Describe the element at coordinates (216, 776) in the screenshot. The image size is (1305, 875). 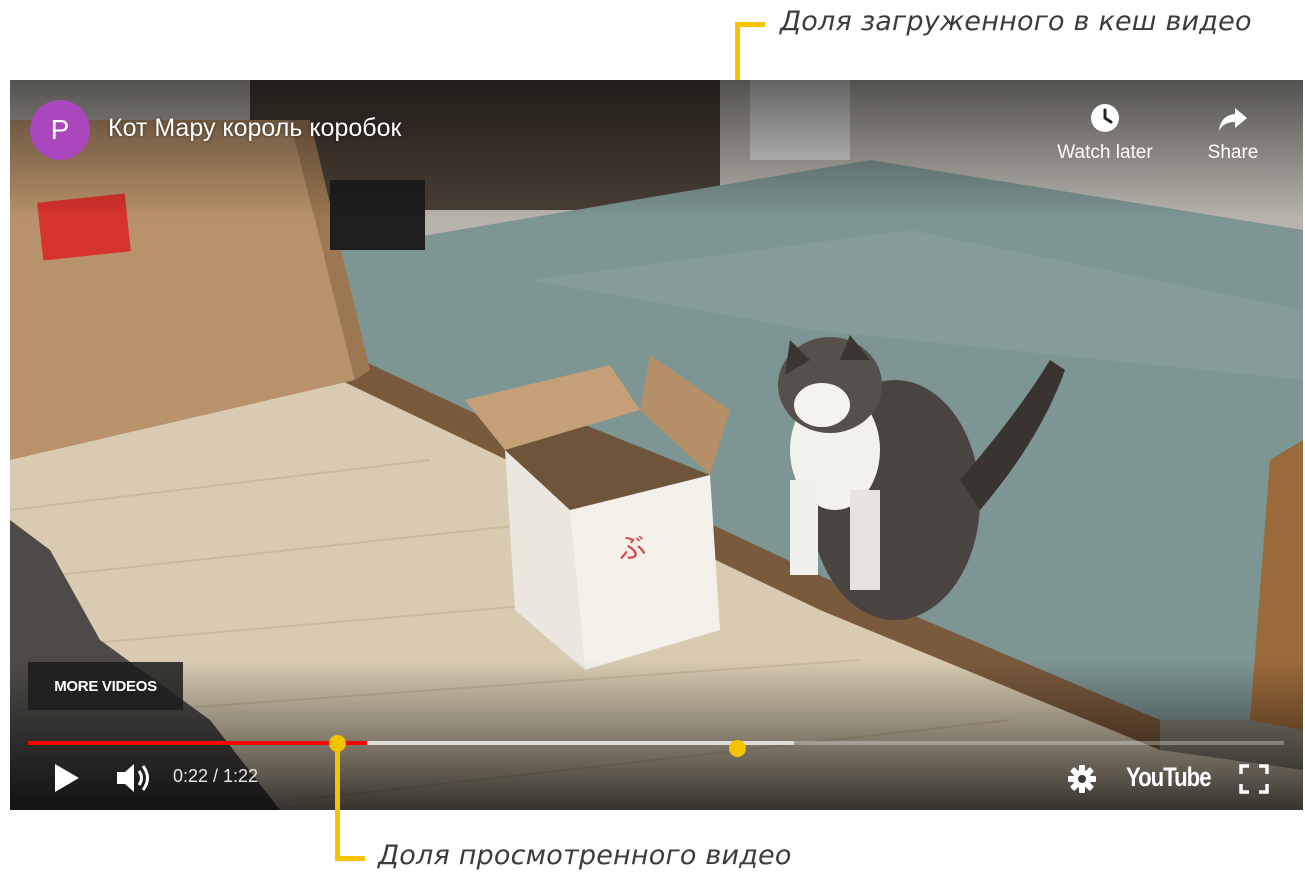
I see `time-display: 0:22 / 1:22` at that location.